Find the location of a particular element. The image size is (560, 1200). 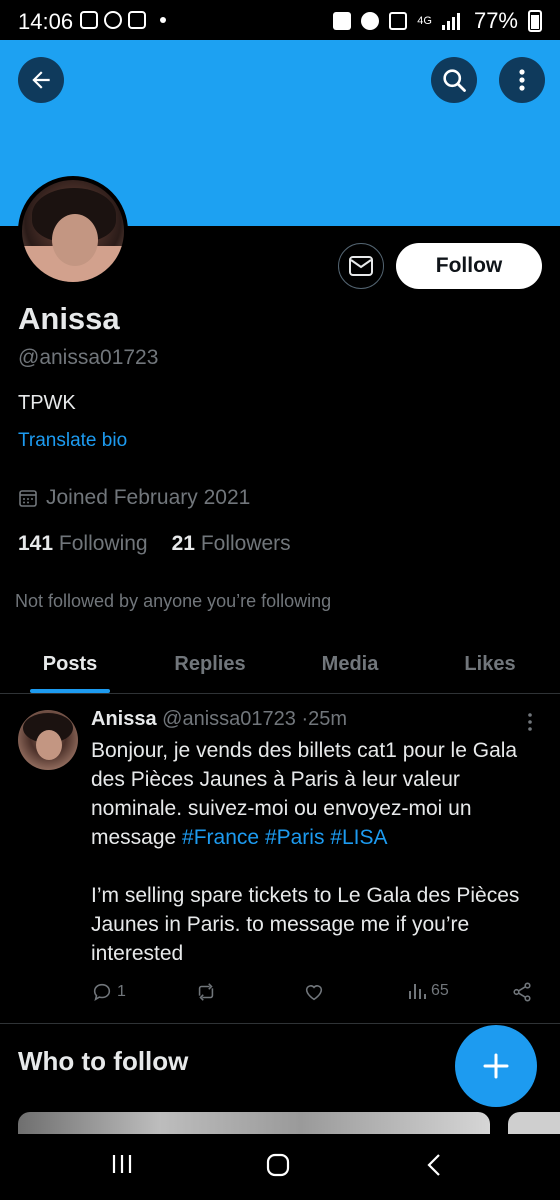

hashtag-france: #France is located at coordinates (220, 837).